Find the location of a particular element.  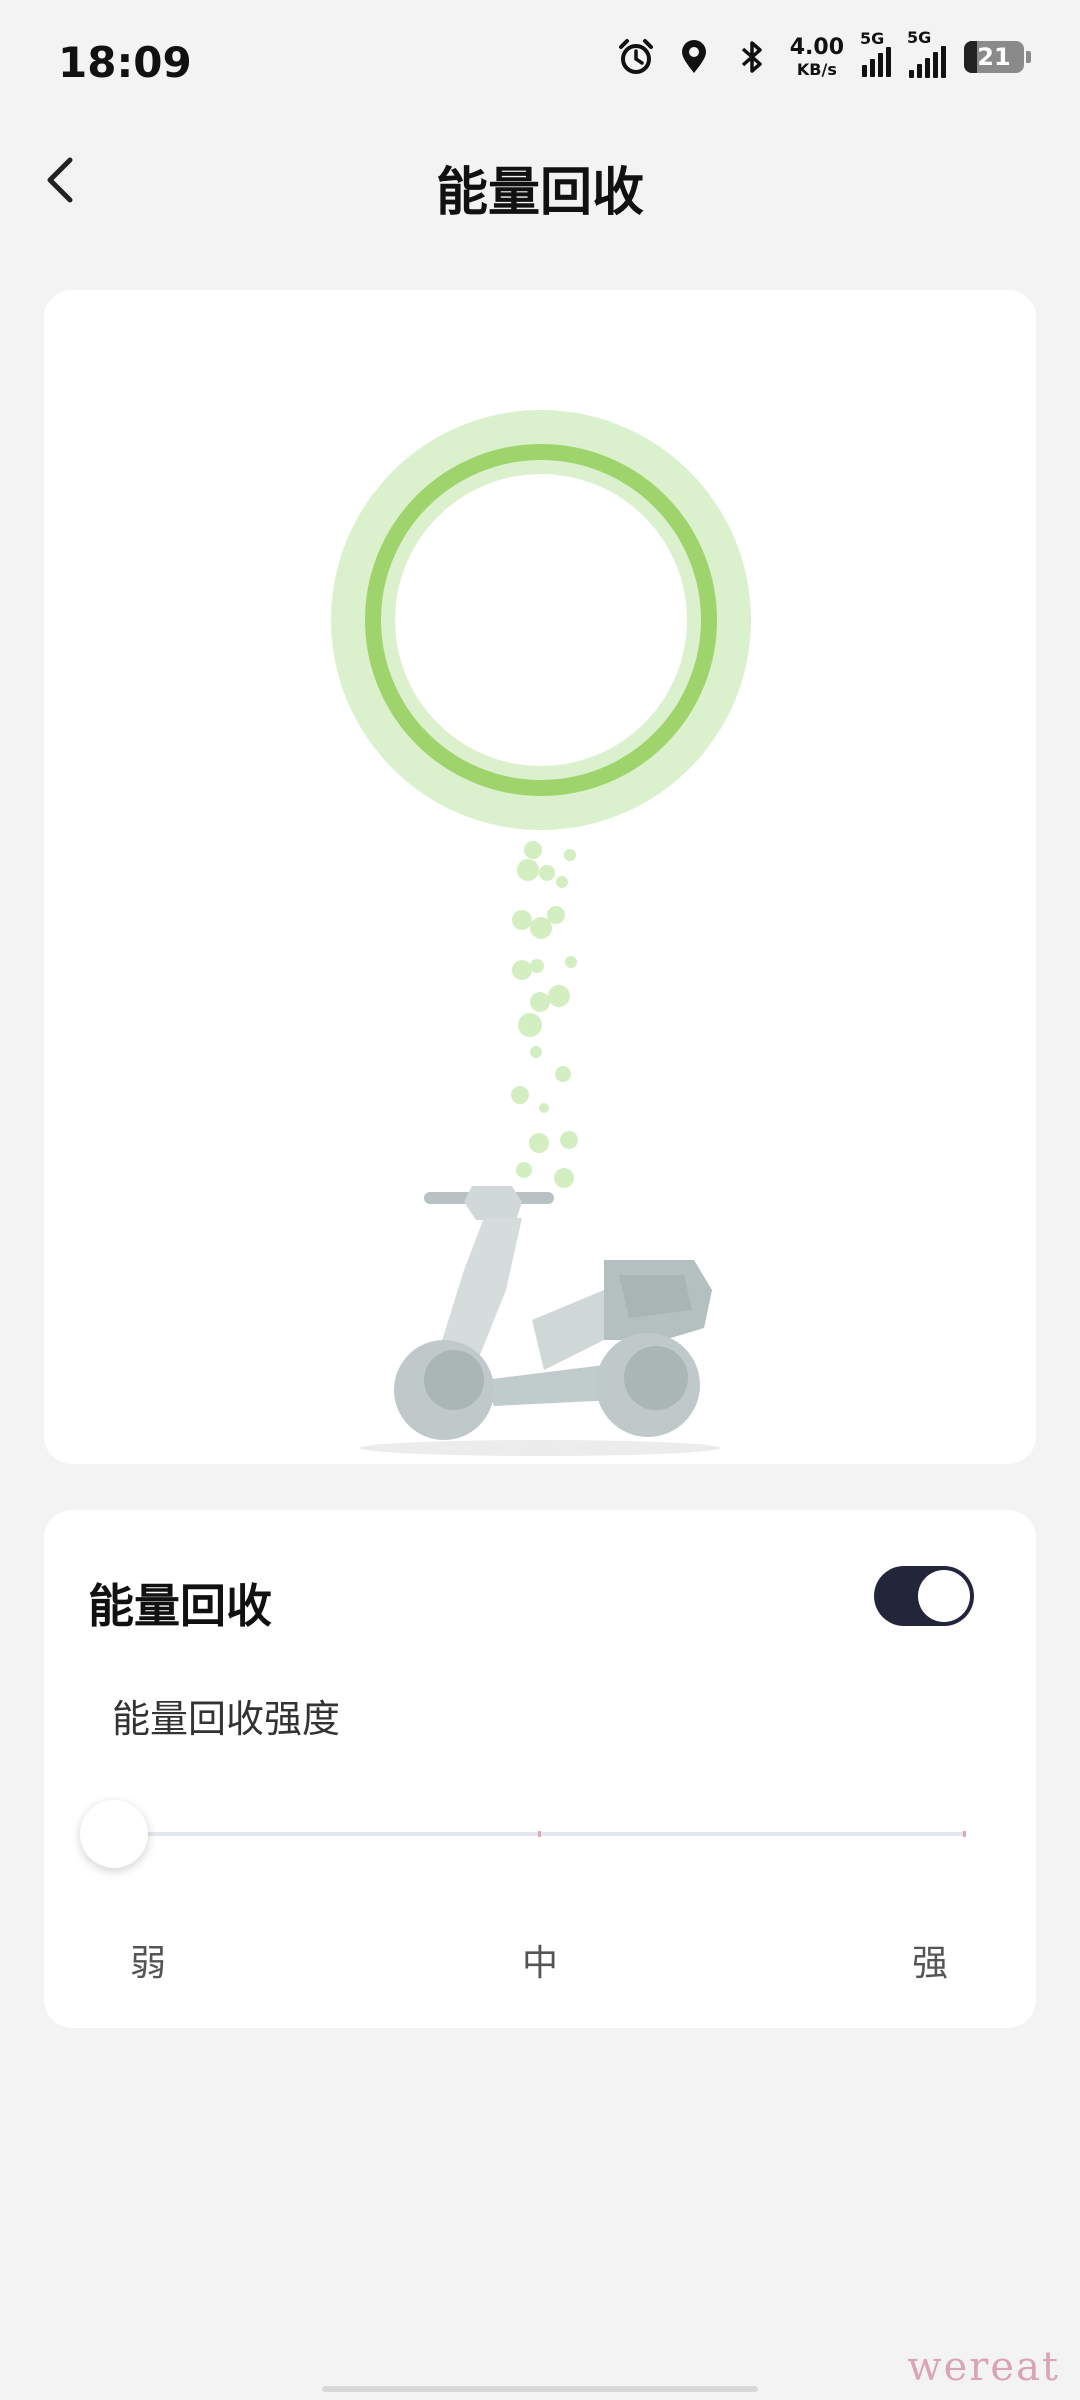

network-speed-value: 4.00 is located at coordinates (816, 47).